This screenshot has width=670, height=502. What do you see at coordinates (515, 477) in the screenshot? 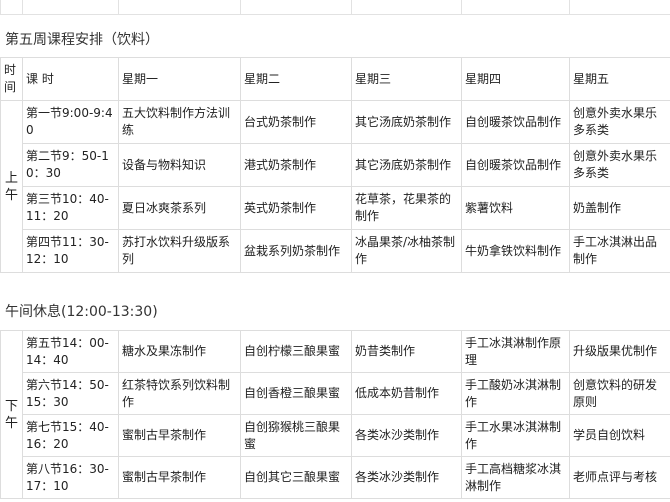
I see `course-cell: 手工高档糖浆冰淇淋制作` at bounding box center [515, 477].